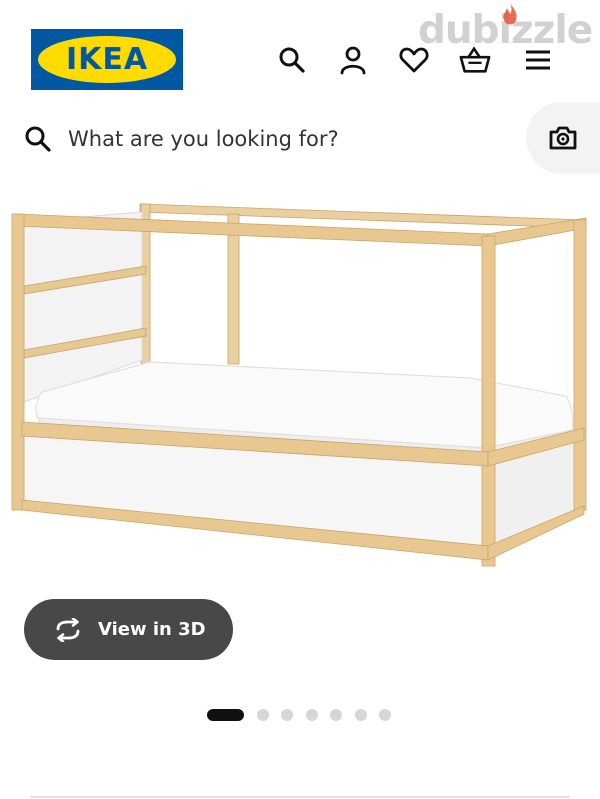  What do you see at coordinates (225, 715) in the screenshot?
I see `carousel-dot-active` at bounding box center [225, 715].